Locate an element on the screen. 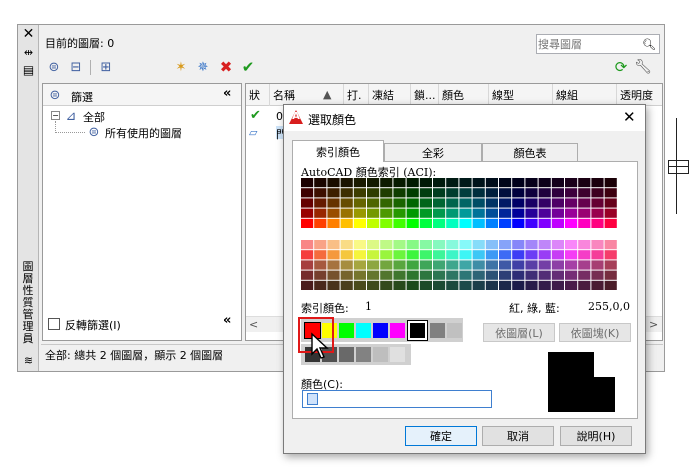 The height and width of the screenshot is (472, 689). scroll-left-icon: < is located at coordinates (253, 324).